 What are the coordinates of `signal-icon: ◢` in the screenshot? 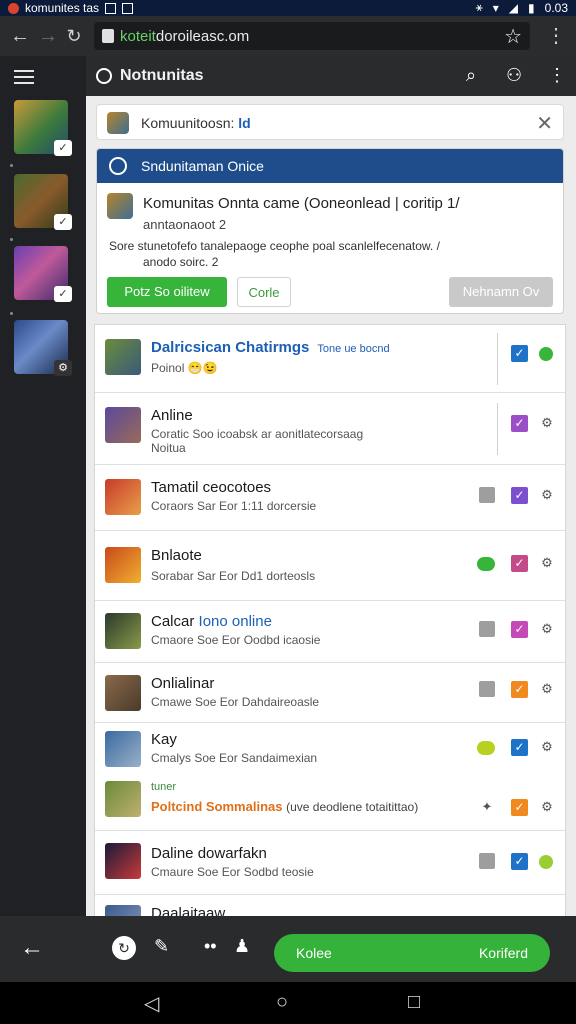 It's located at (513, 7).